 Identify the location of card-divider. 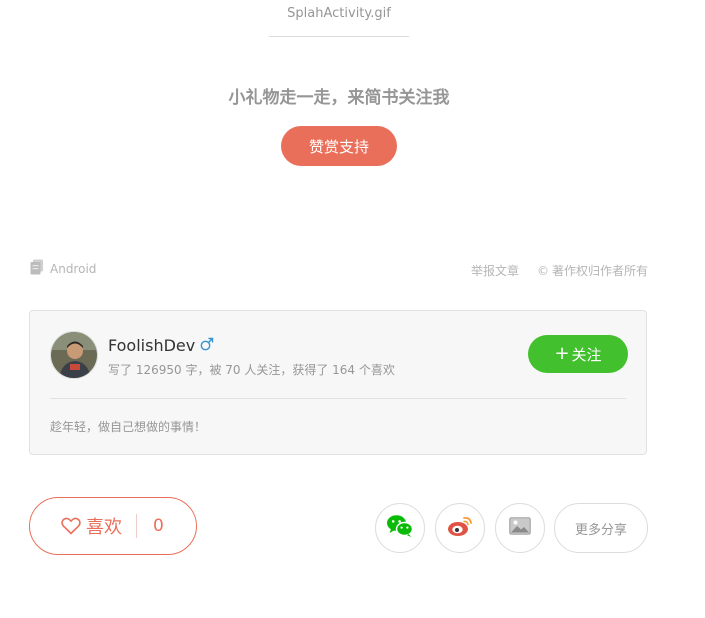
(338, 398).